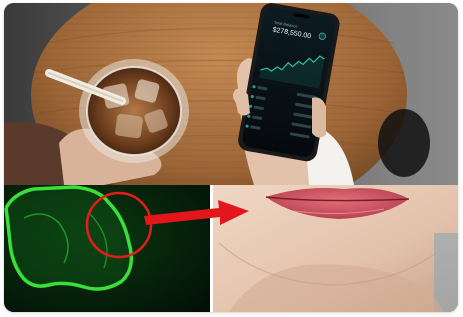  What do you see at coordinates (211, 248) in the screenshot?
I see `image-divider` at bounding box center [211, 248].